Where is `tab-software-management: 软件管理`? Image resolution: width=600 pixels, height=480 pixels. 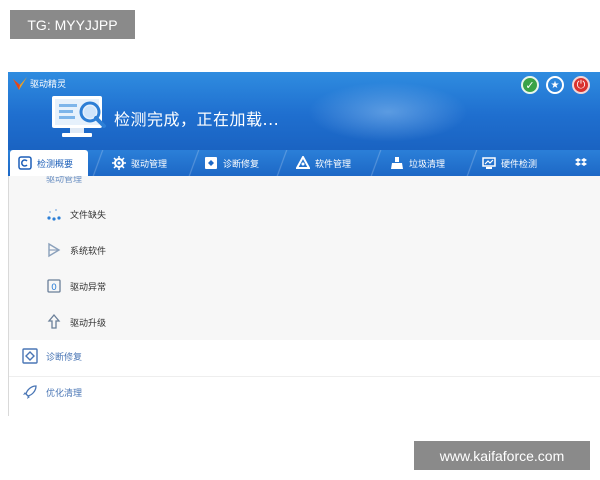
tab-software-management: 软件管理 is located at coordinates (323, 163).